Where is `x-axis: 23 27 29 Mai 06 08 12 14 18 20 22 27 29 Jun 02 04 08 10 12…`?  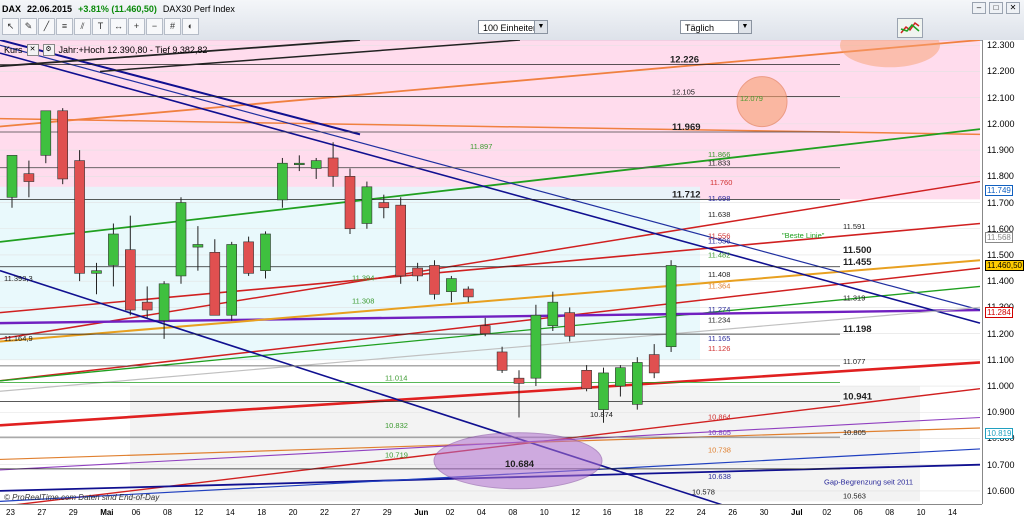 x-axis: 23 27 29 Mai 06 08 12 14 18 20 22 27 29 Jun 02 04 08 10 12… is located at coordinates (491, 512).